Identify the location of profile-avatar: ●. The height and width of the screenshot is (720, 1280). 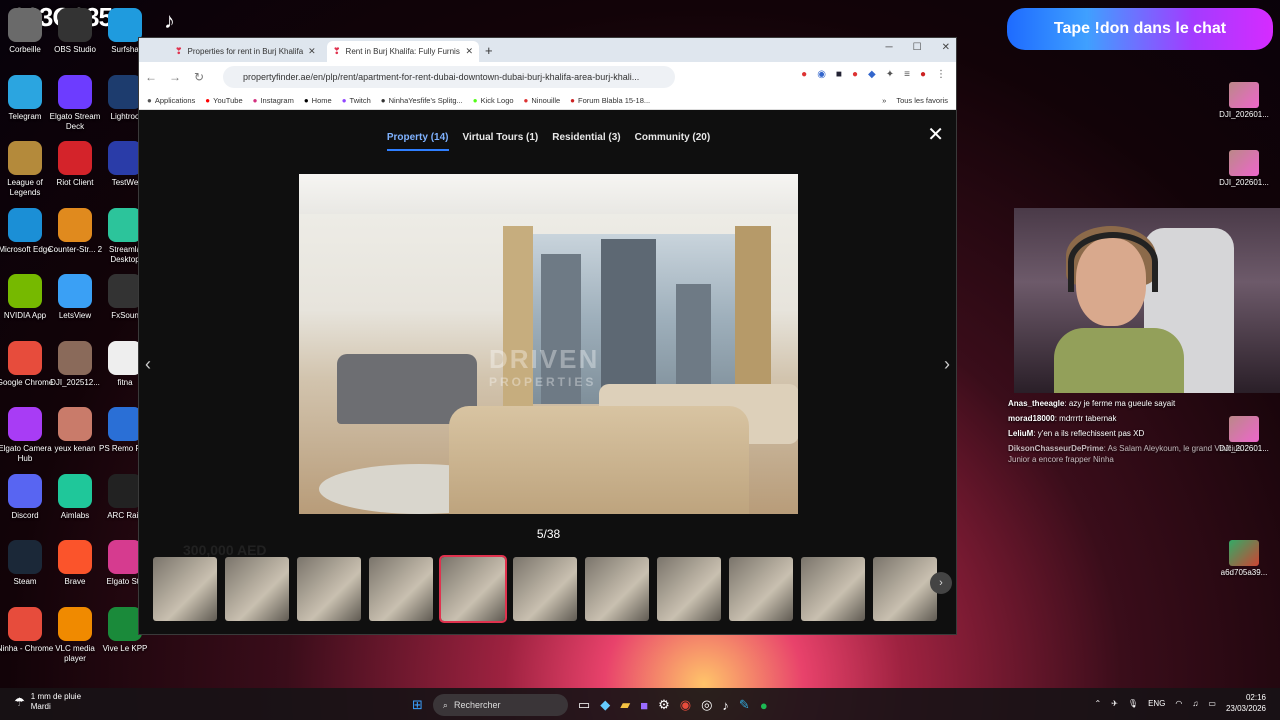
(923, 74).